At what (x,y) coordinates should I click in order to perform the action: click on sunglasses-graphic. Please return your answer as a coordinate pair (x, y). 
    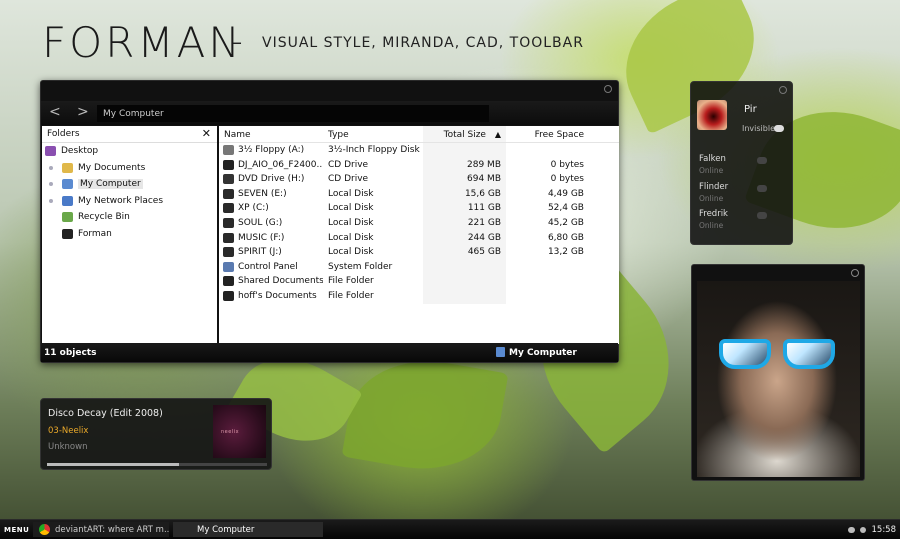
    Looking at the image, I should click on (778, 354).